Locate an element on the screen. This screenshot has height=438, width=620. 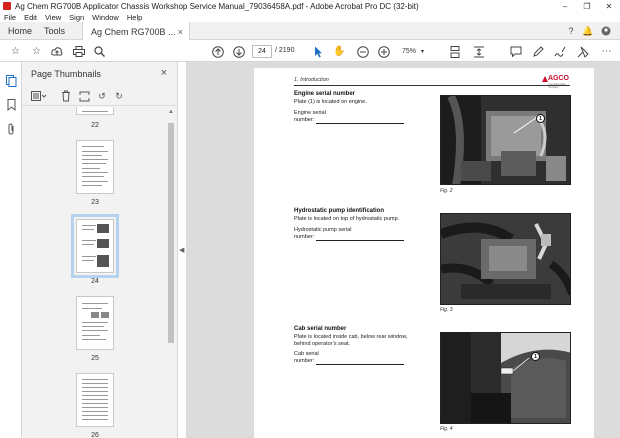
agco-logo: AGCO Your Agriculture Company is located at coordinates (557, 81).